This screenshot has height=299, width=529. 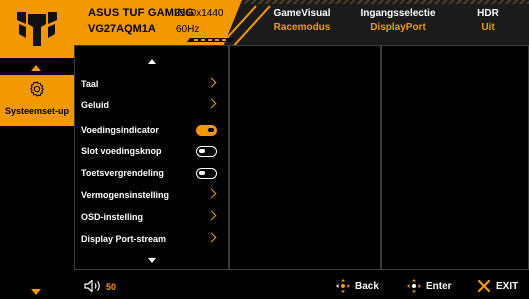 What do you see at coordinates (90, 84) in the screenshot?
I see `menu-item-label: Taal` at bounding box center [90, 84].